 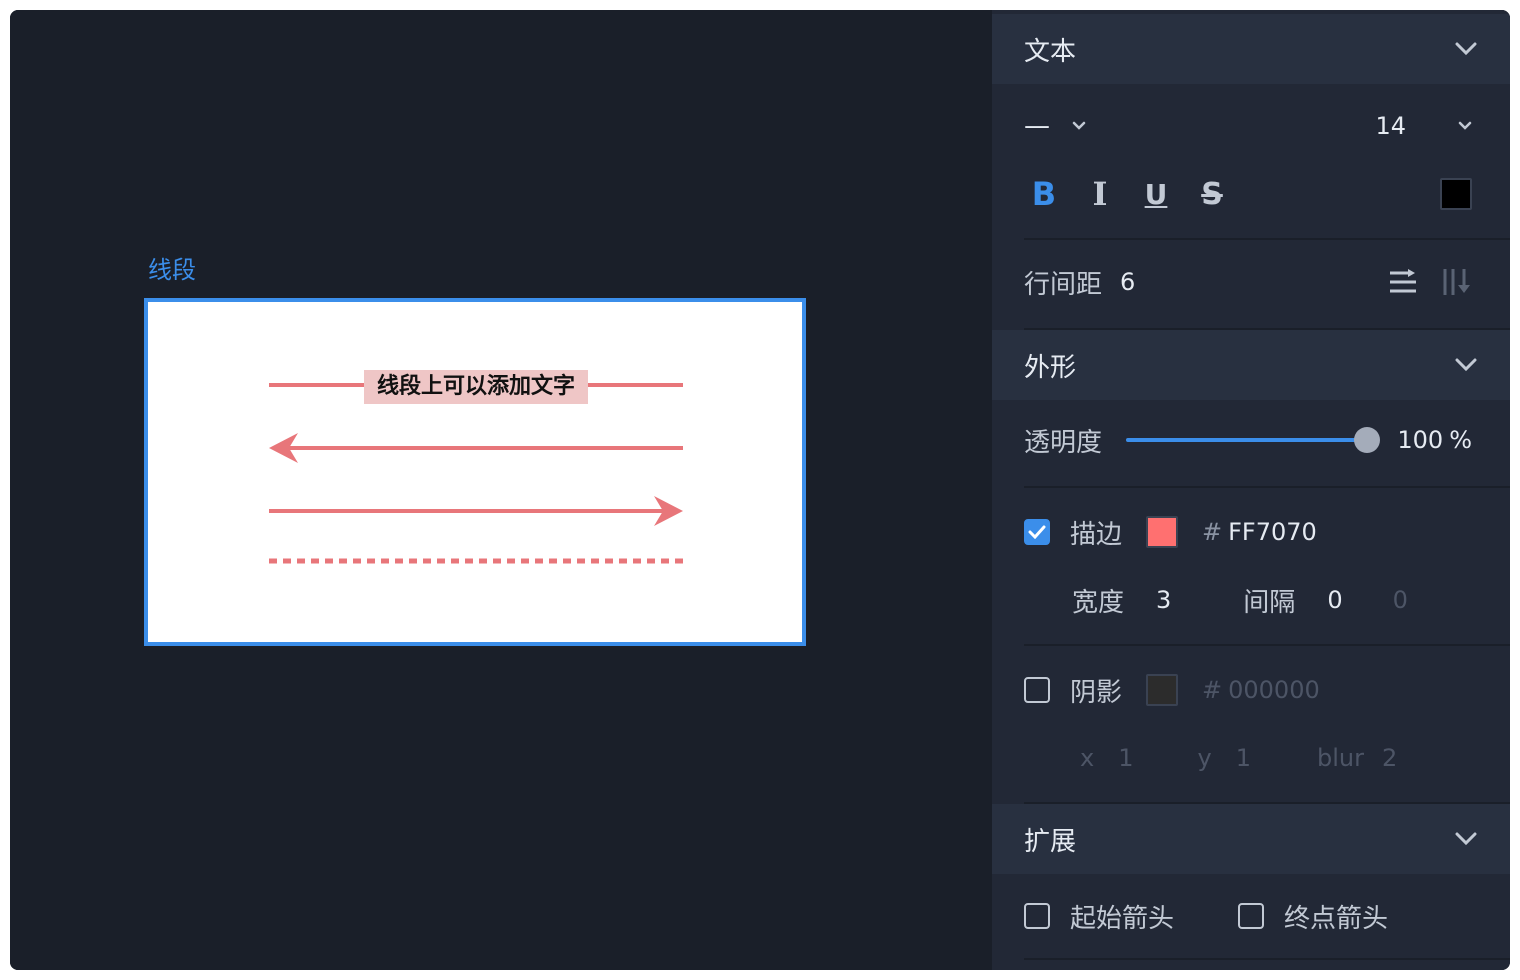 What do you see at coordinates (1251, 916) in the screenshot?
I see `end-arrow-checkbox` at bounding box center [1251, 916].